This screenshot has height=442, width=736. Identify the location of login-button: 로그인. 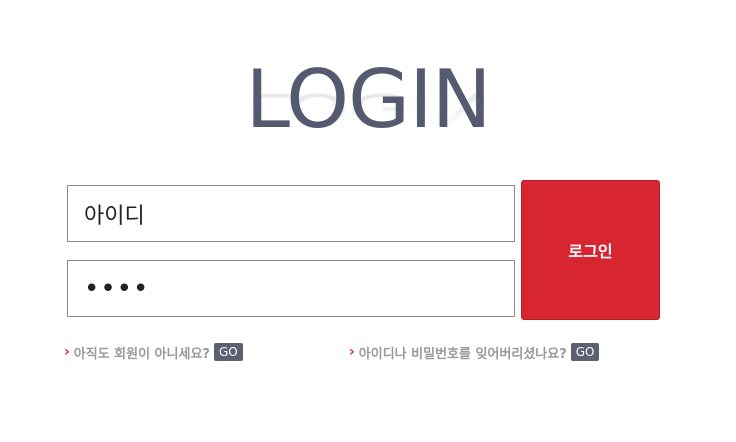
(590, 250).